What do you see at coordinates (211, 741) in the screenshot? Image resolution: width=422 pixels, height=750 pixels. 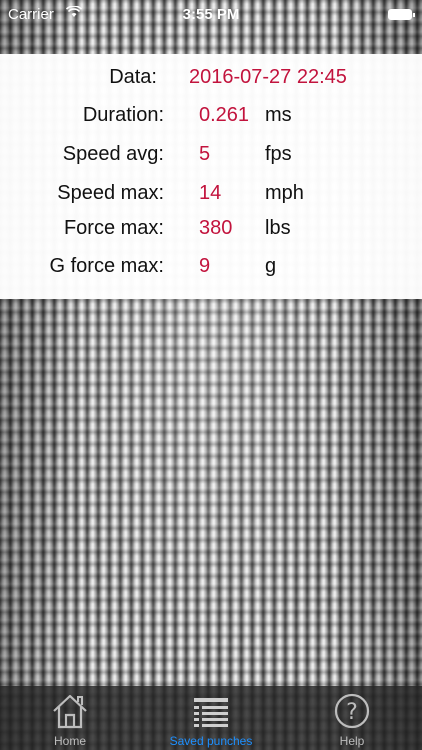 I see `tab-saved-punches-label: Saved punches` at bounding box center [211, 741].